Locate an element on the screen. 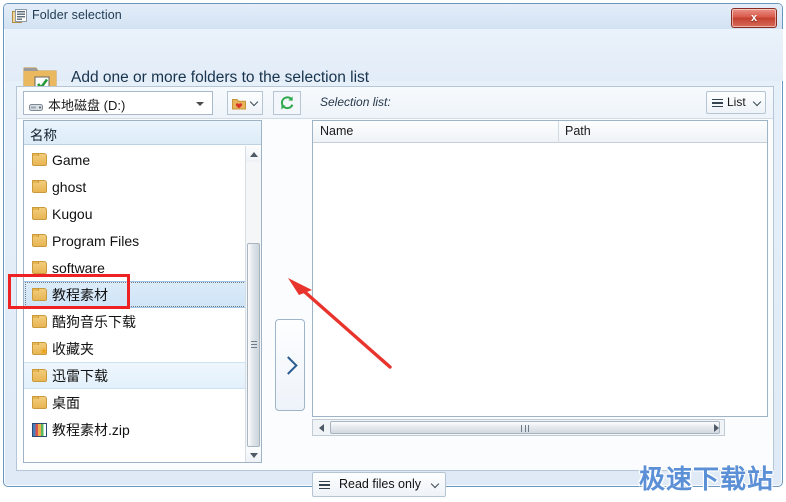  folder-list-item: 教程素材 is located at coordinates (135, 294).